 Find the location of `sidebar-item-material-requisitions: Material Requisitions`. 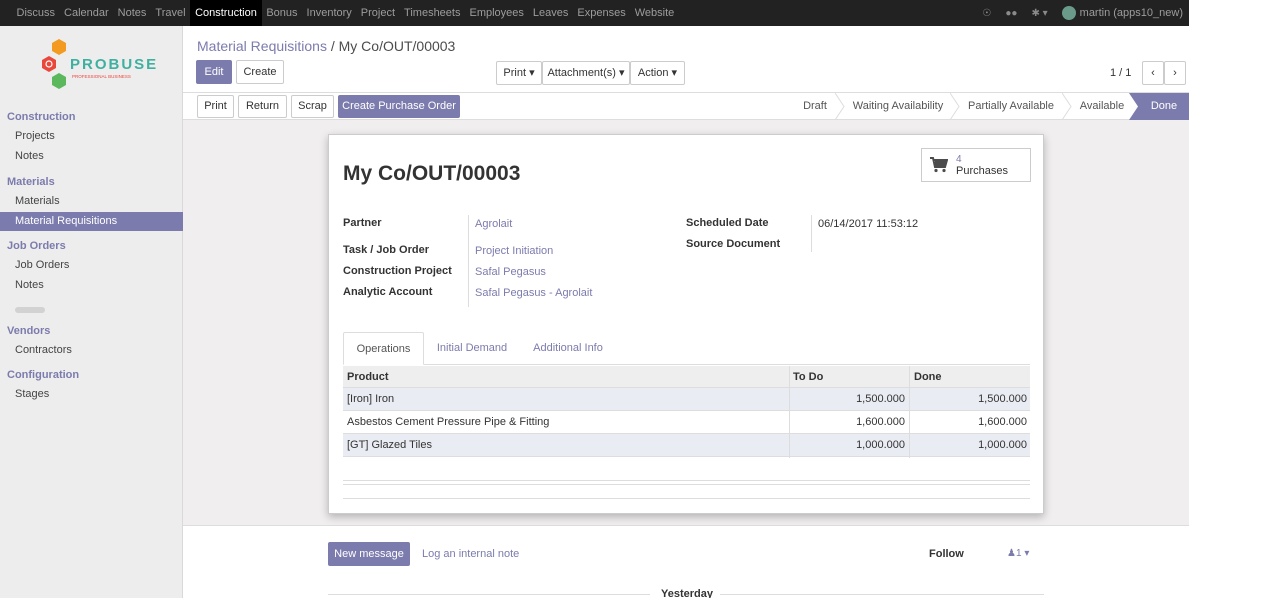

sidebar-item-material-requisitions: Material Requisitions is located at coordinates (91, 221).